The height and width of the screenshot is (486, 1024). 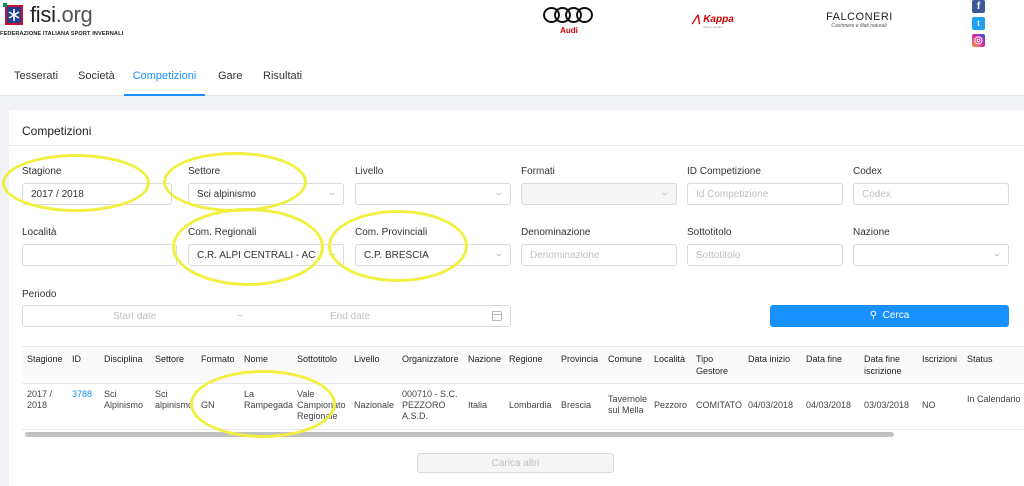 What do you see at coordinates (36, 77) in the screenshot?
I see `nav-tesserati: Tesserati` at bounding box center [36, 77].